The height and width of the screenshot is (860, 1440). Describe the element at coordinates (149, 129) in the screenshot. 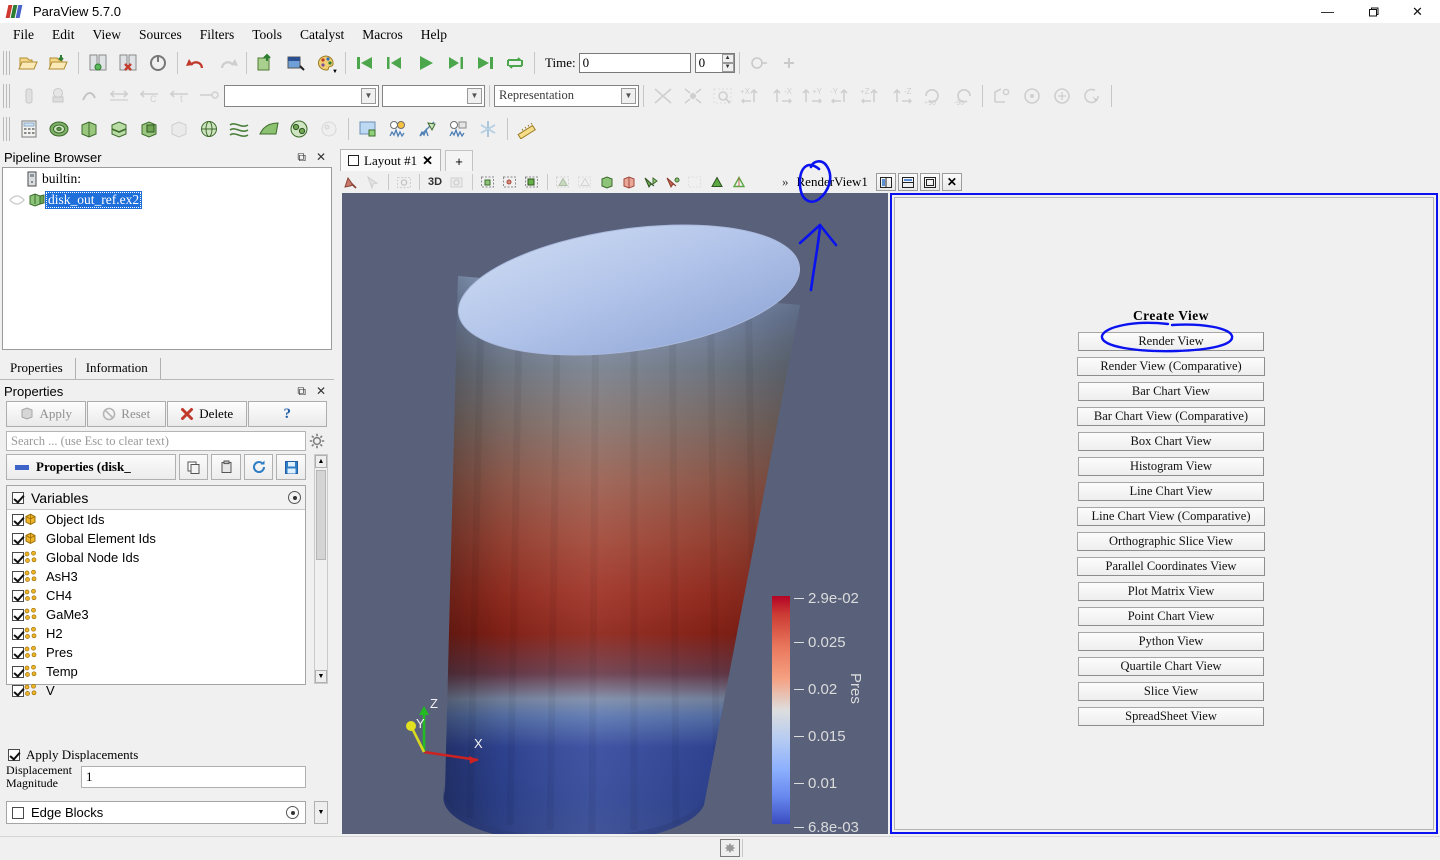

I see `threshold-filter-button` at that location.